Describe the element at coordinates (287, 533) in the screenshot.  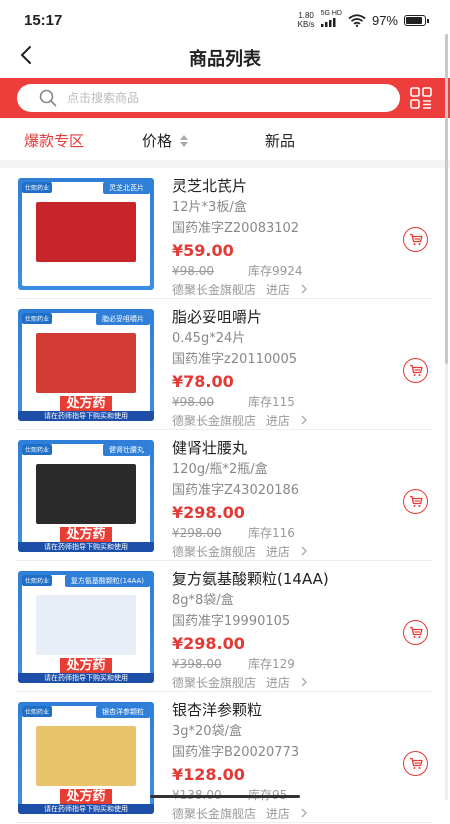
I see `price-stock-row: ¥298.00 库存116` at that location.